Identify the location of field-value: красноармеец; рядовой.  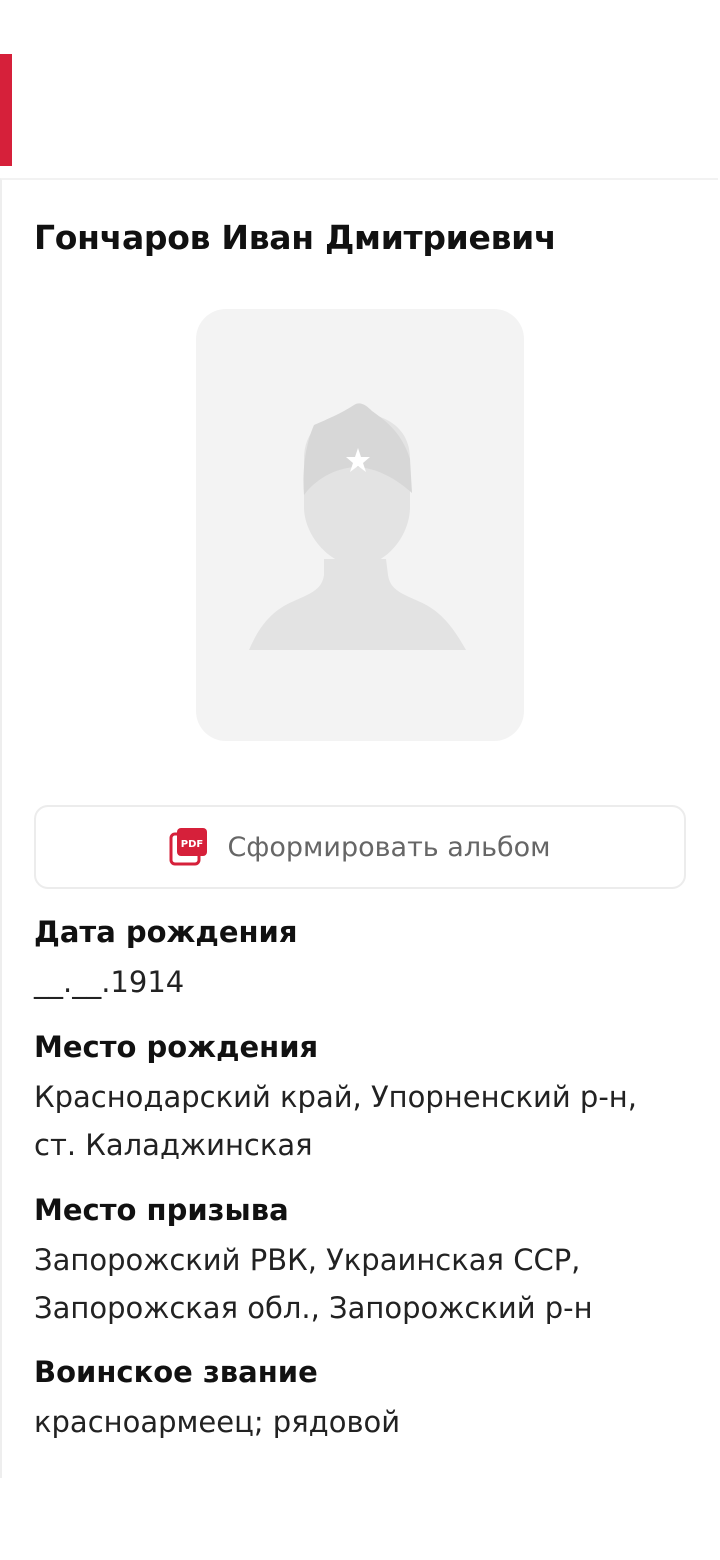
(217, 1422).